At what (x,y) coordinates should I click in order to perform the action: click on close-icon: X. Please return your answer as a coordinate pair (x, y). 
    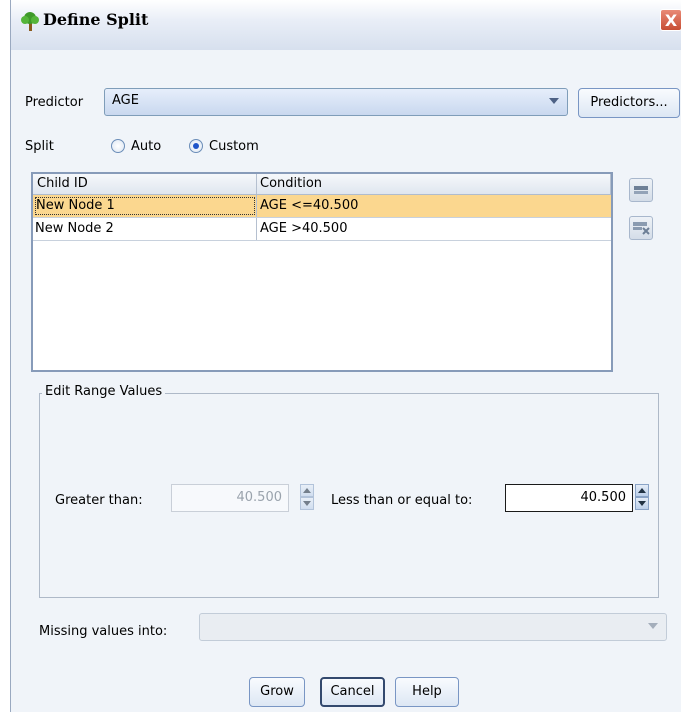
    Looking at the image, I should click on (671, 20).